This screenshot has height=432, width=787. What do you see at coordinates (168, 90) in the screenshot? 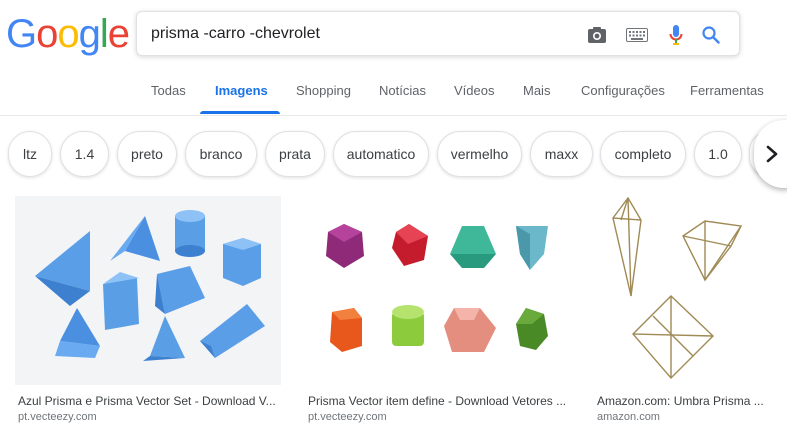
I see `tab-todas: Todas` at bounding box center [168, 90].